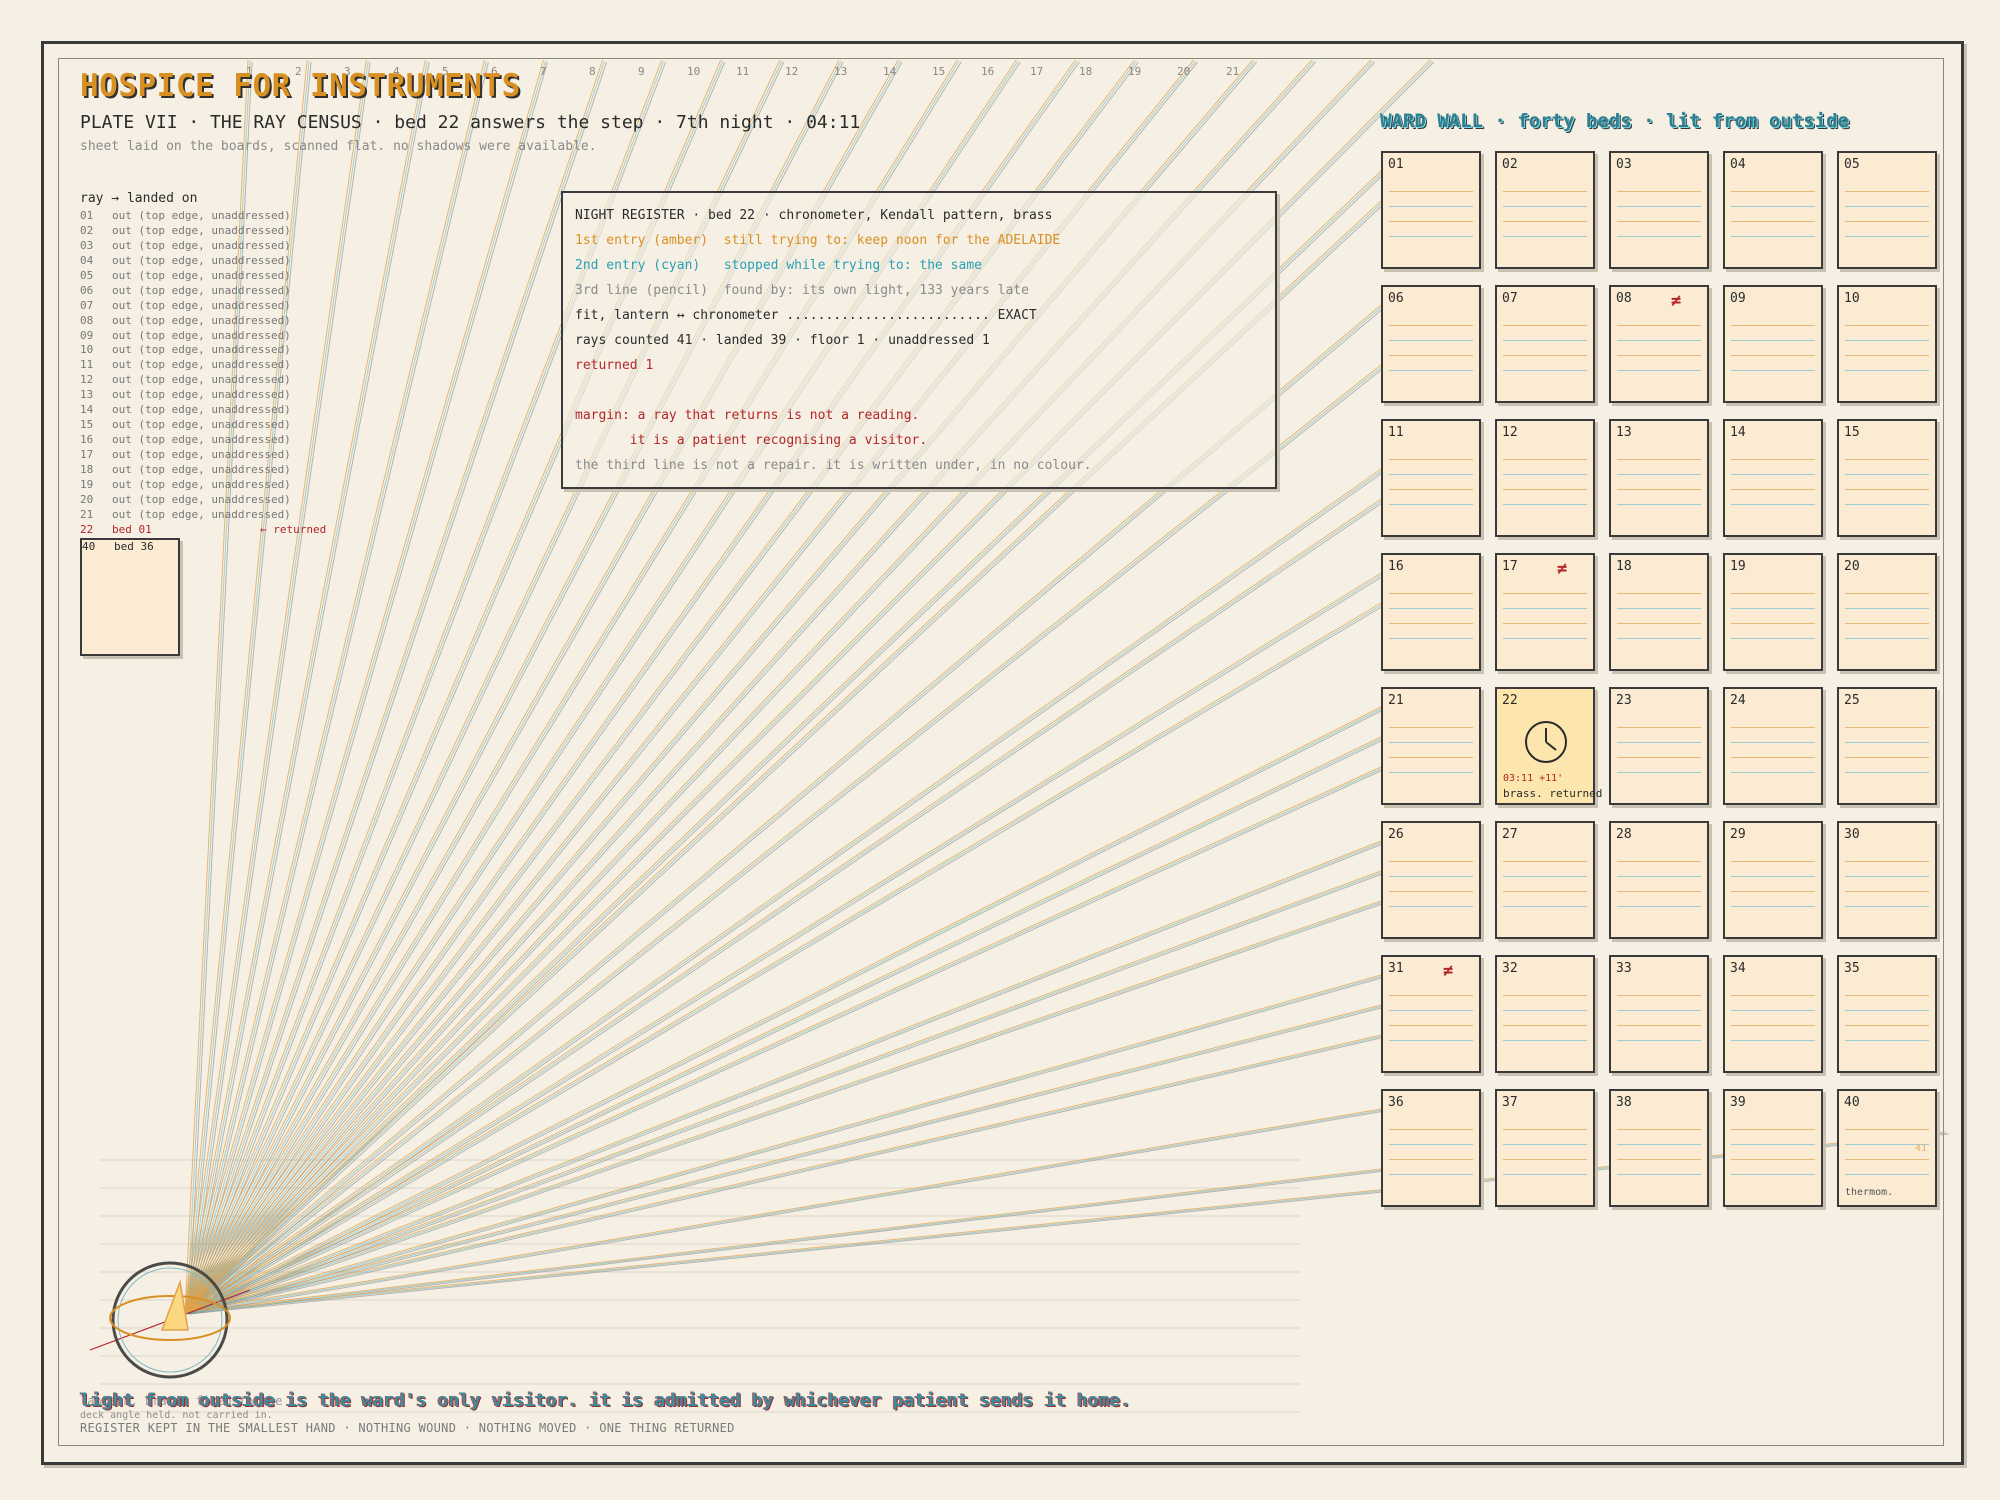  I want to click on census-row: 20 out (top edge, unaddressed), so click(185, 500).